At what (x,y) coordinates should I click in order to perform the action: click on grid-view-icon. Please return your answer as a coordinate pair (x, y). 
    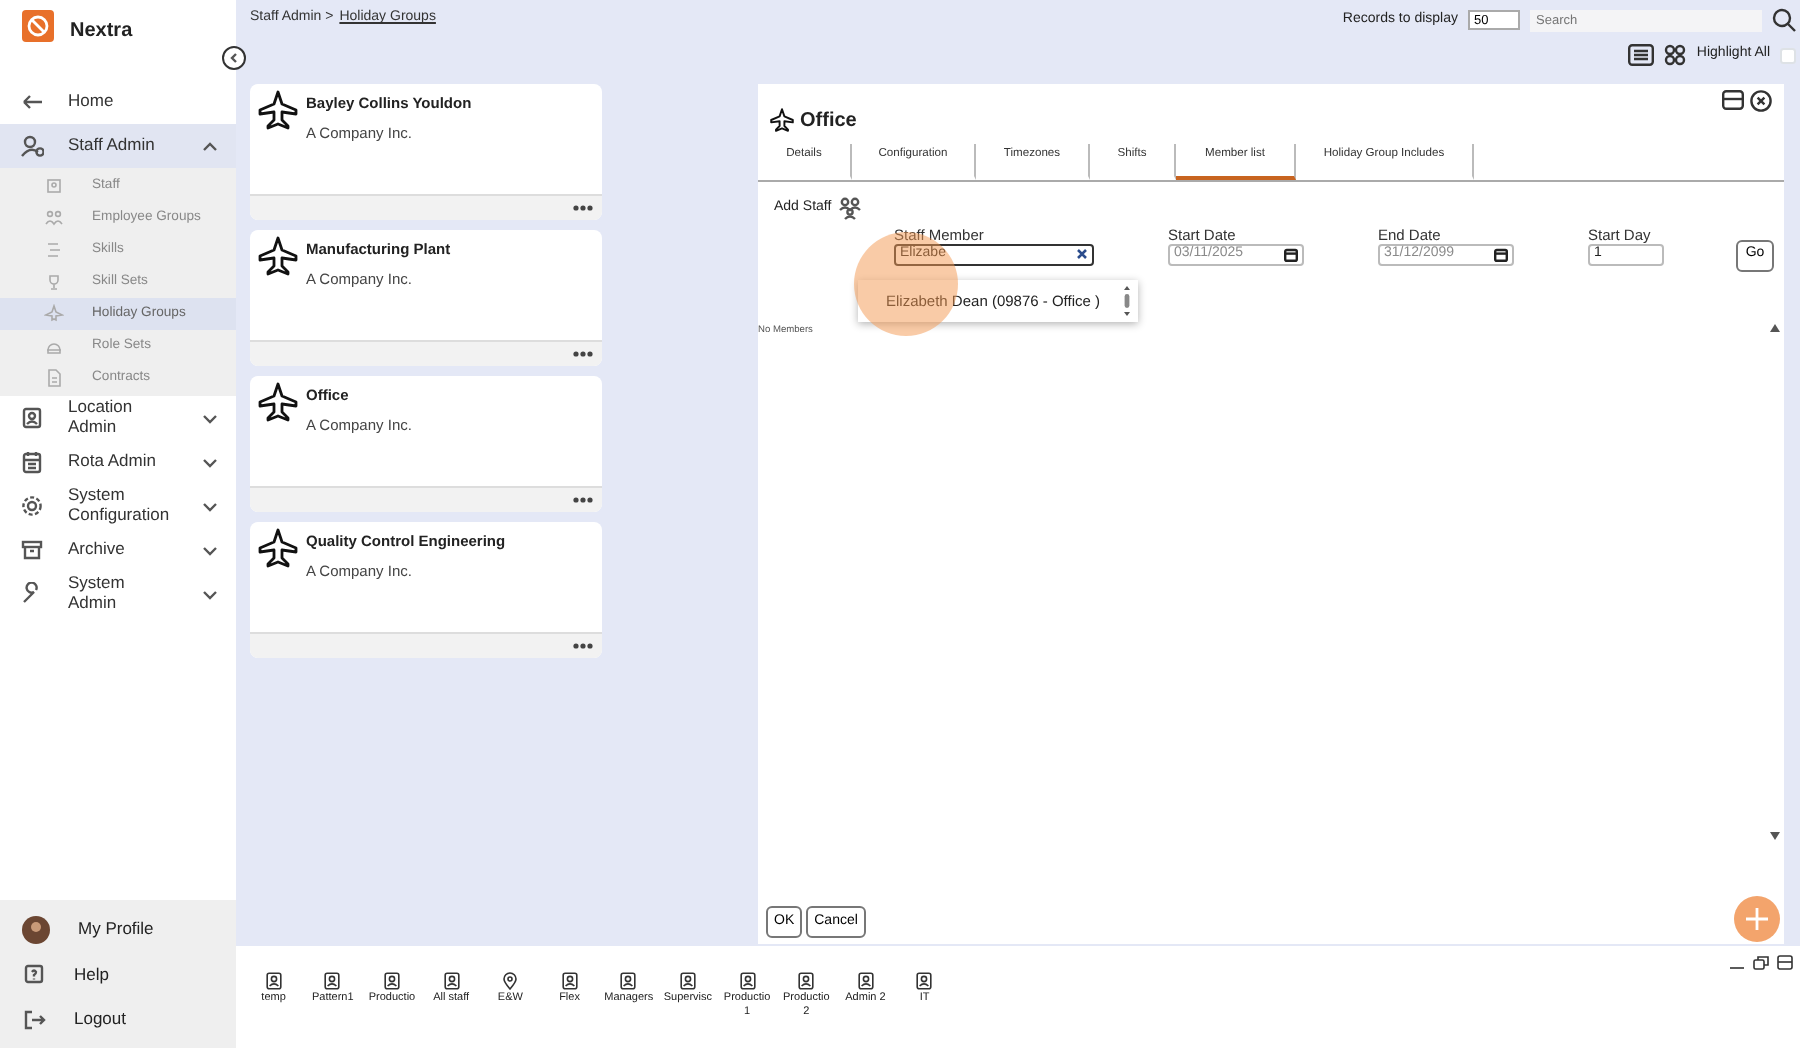
    Looking at the image, I should click on (1675, 55).